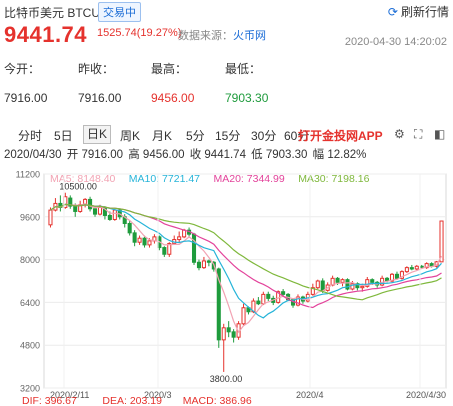 This screenshot has height=406, width=453. I want to click on macd-legend-item: DEA: 203.19, so click(132, 400).